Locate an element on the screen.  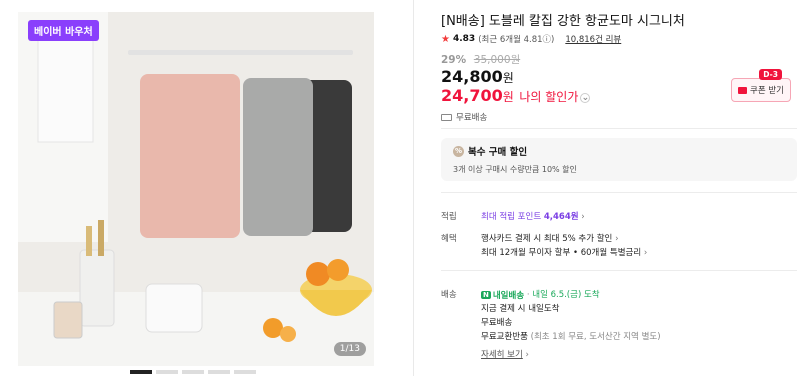
discount-icon: % is located at coordinates (458, 151).